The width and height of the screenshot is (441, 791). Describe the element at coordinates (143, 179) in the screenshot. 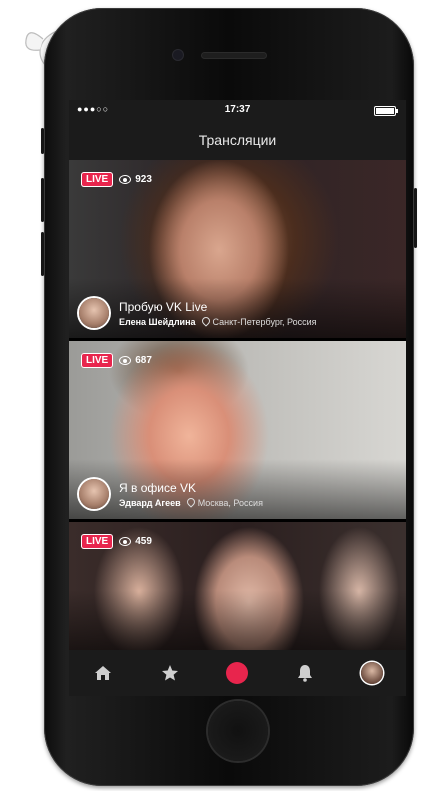

I see `viewer-count-value: 923` at that location.